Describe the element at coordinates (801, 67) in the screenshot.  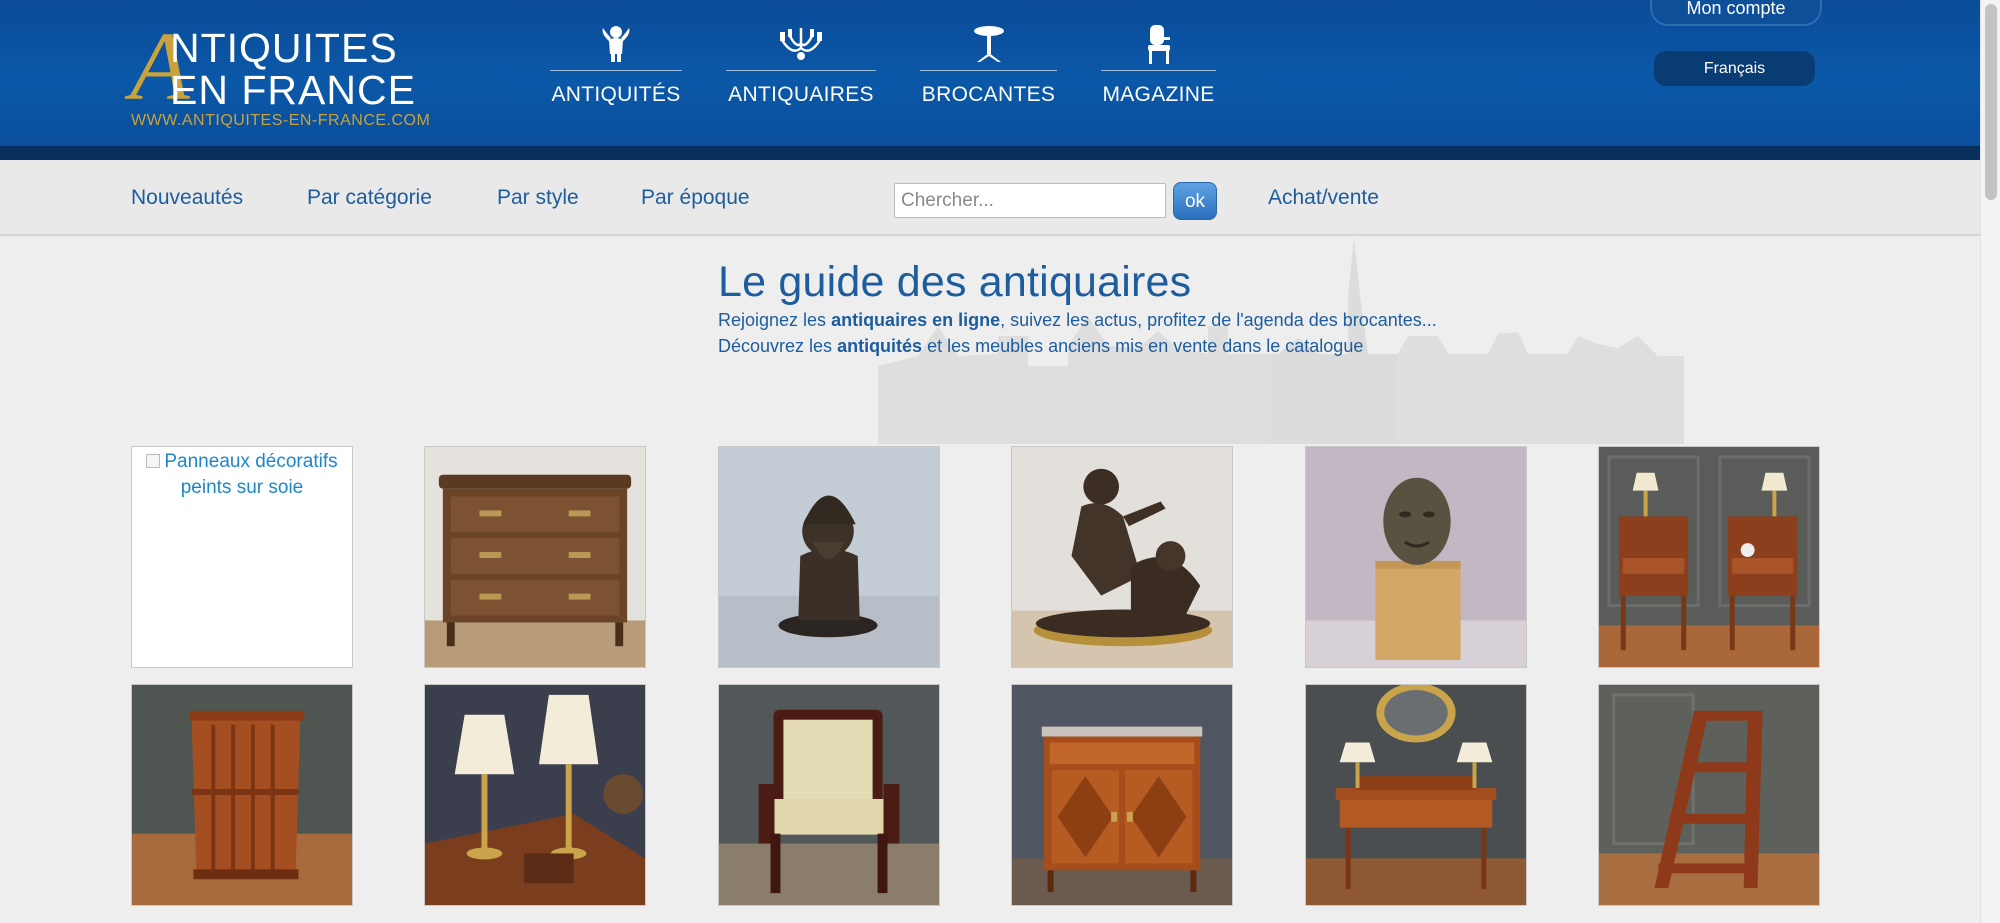
I see `nav-antiquaires: ANTIQUAIRES` at that location.